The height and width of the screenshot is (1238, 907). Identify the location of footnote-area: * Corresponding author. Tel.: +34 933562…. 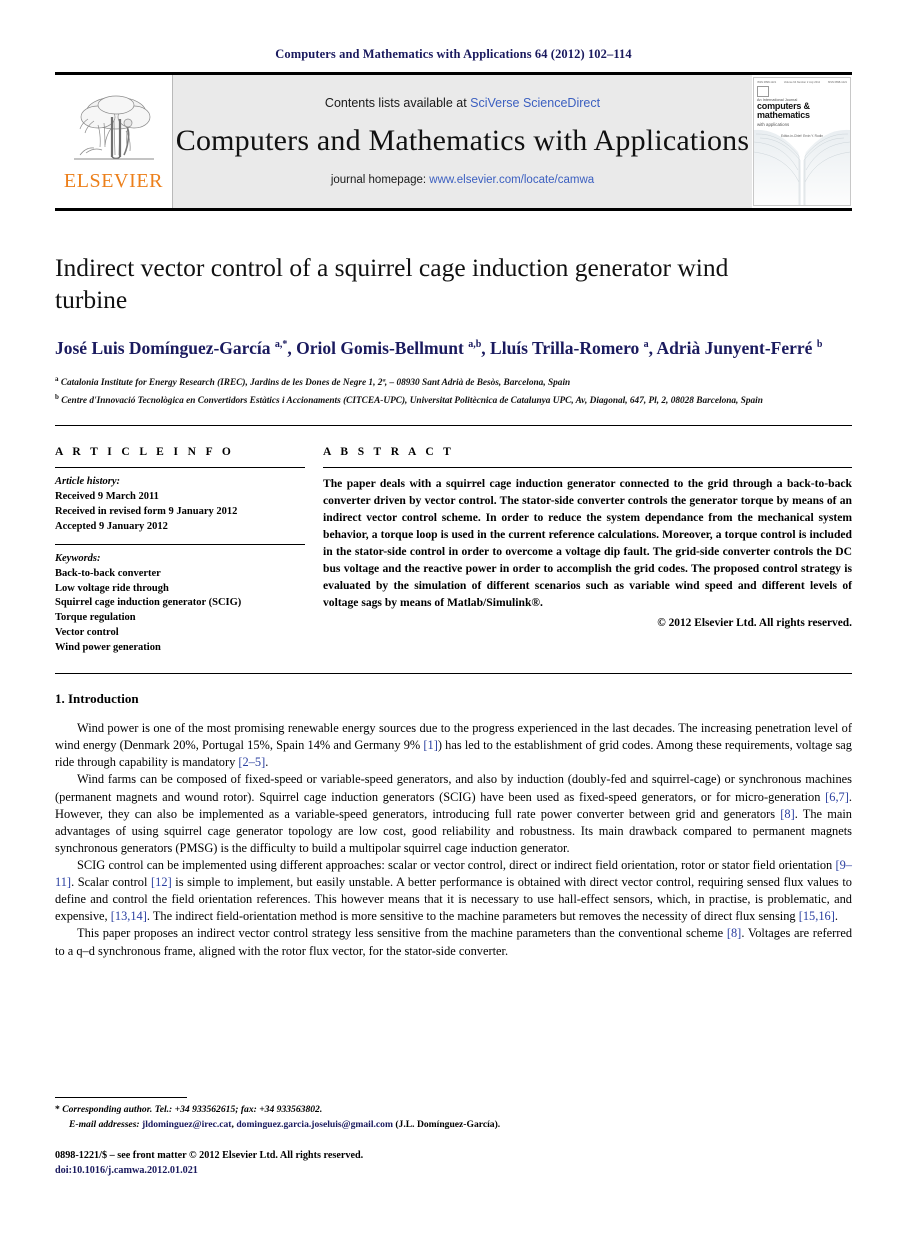
(453, 1137).